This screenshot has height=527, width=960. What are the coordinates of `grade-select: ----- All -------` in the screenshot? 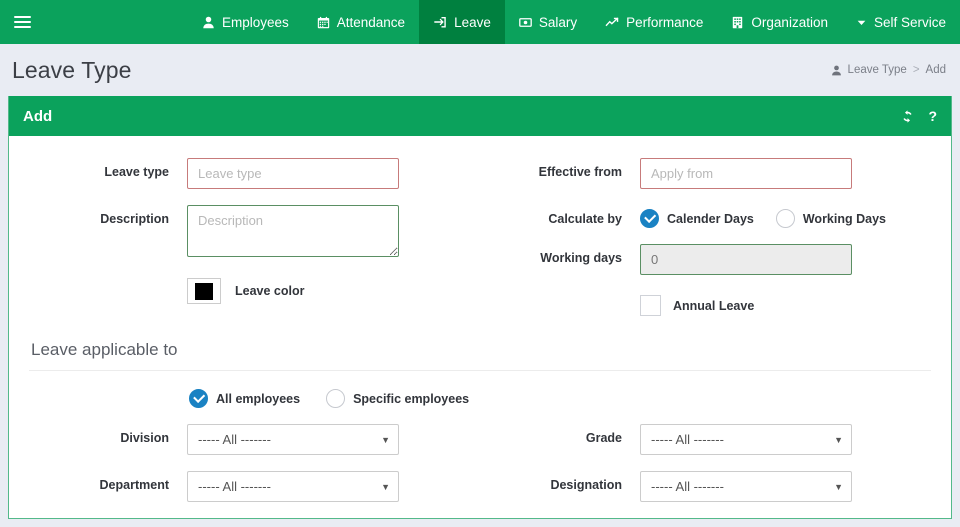 It's located at (746, 439).